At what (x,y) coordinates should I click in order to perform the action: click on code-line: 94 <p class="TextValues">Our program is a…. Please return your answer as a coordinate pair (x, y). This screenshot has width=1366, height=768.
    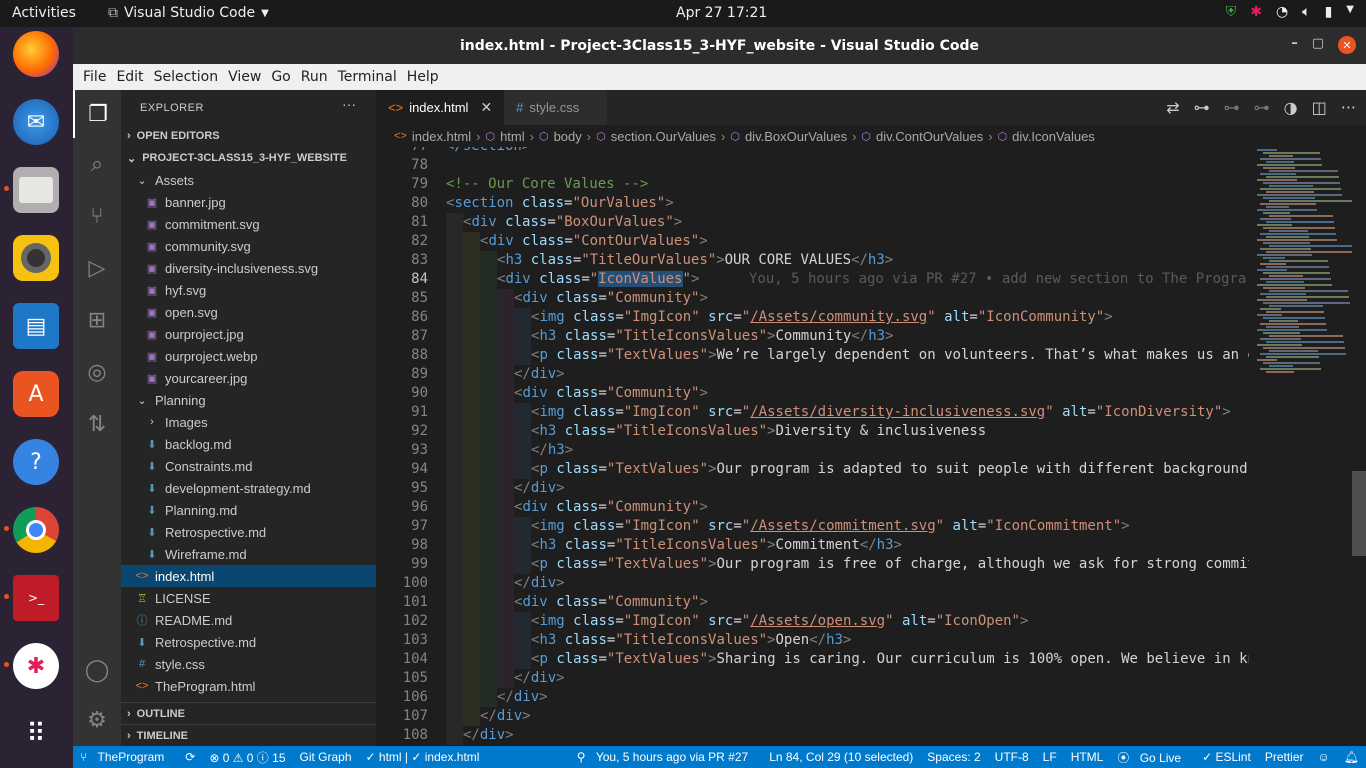
    Looking at the image, I should click on (812, 469).